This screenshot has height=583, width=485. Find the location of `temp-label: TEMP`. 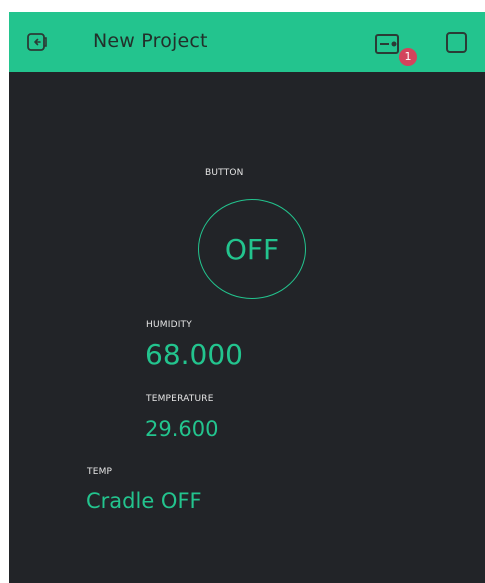

temp-label: TEMP is located at coordinates (100, 472).